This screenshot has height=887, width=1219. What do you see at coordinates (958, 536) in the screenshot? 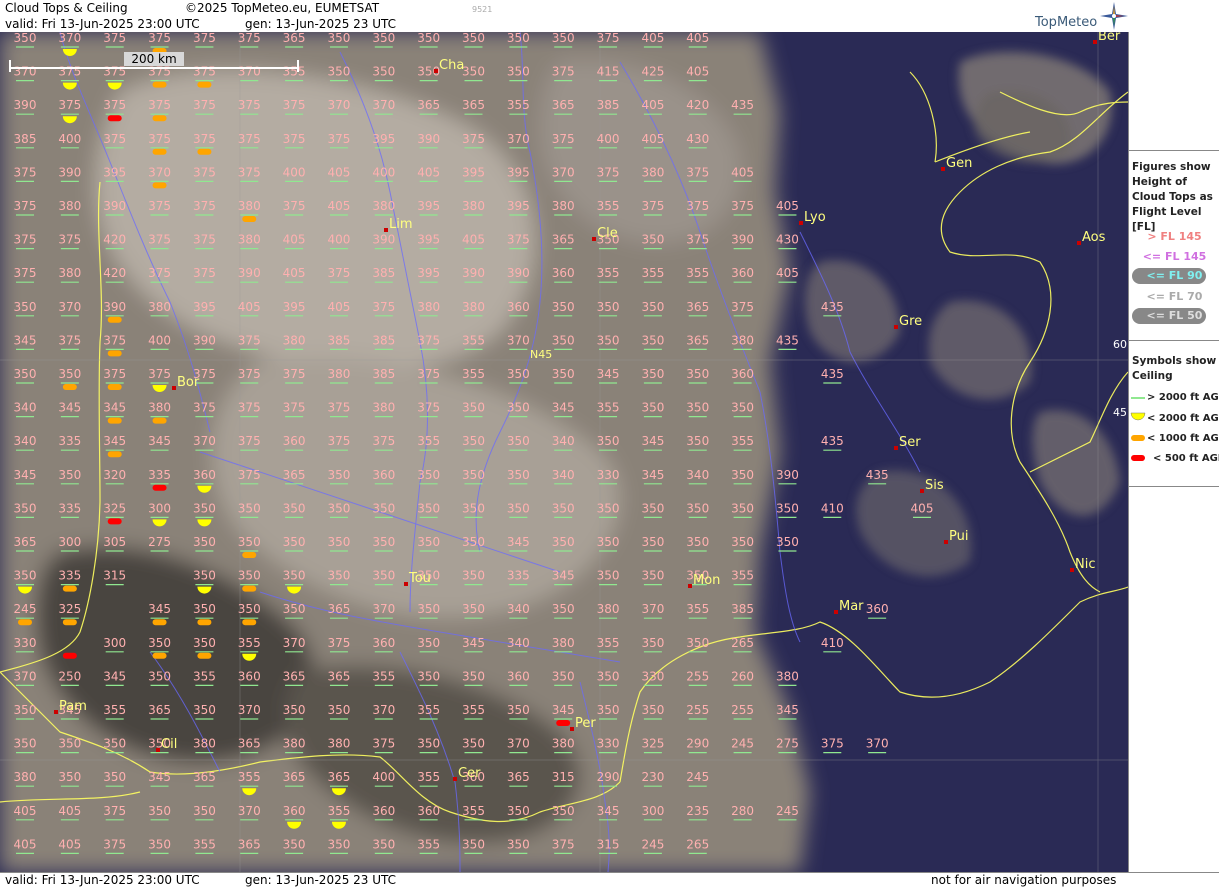
I see `city-label: Pui` at bounding box center [958, 536].